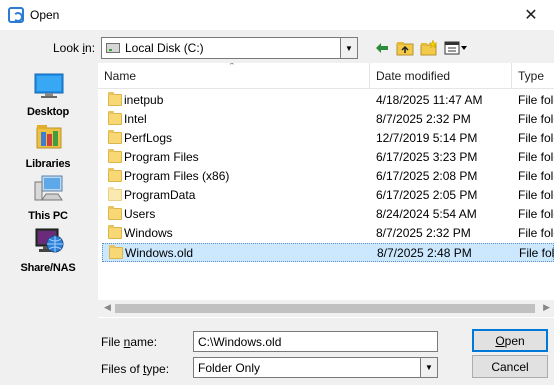 The width and height of the screenshot is (554, 385). Describe the element at coordinates (49, 137) in the screenshot. I see `libraries-icon` at that location.